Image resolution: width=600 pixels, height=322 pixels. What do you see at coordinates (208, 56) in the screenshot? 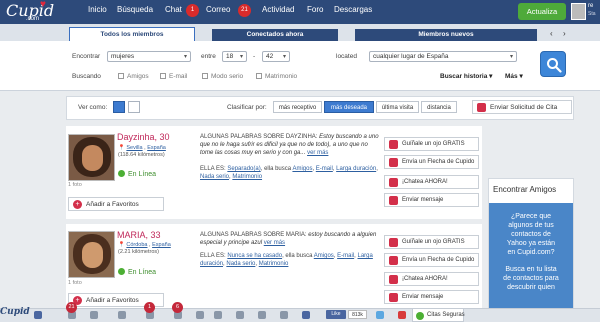
I see `between-label: entre` at bounding box center [208, 56].